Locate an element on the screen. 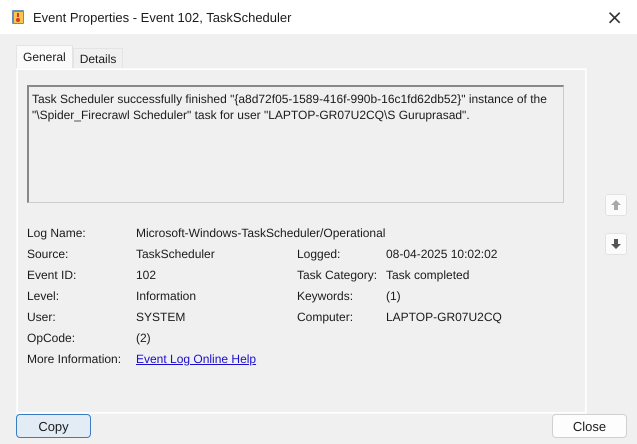 This screenshot has height=444, width=637. field-label: Logged: is located at coordinates (319, 254).